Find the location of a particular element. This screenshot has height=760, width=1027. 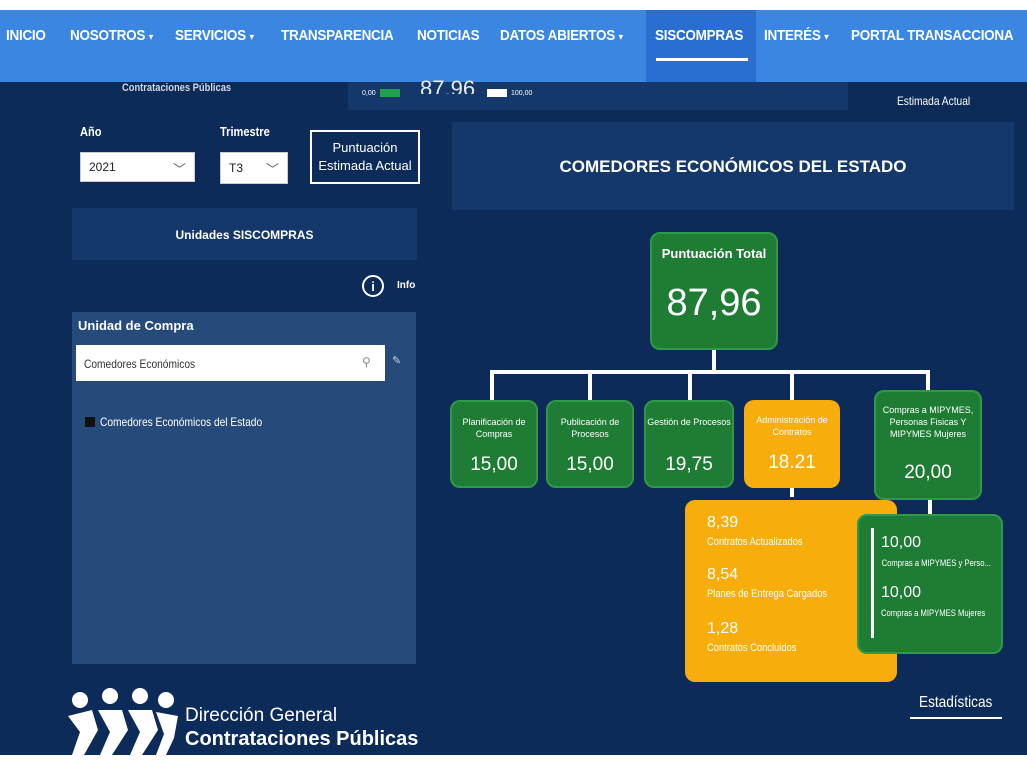

gauge-max-swatch is located at coordinates (497, 93).